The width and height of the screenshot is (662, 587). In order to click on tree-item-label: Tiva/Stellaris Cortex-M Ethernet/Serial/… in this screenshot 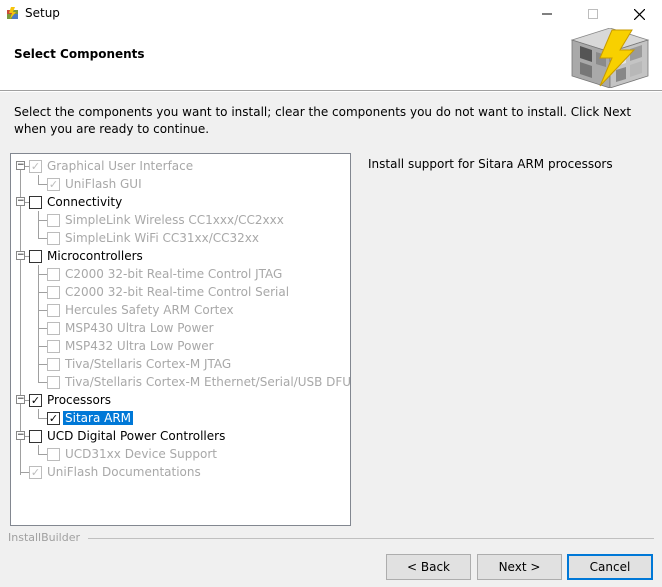, I will do `click(208, 382)`.